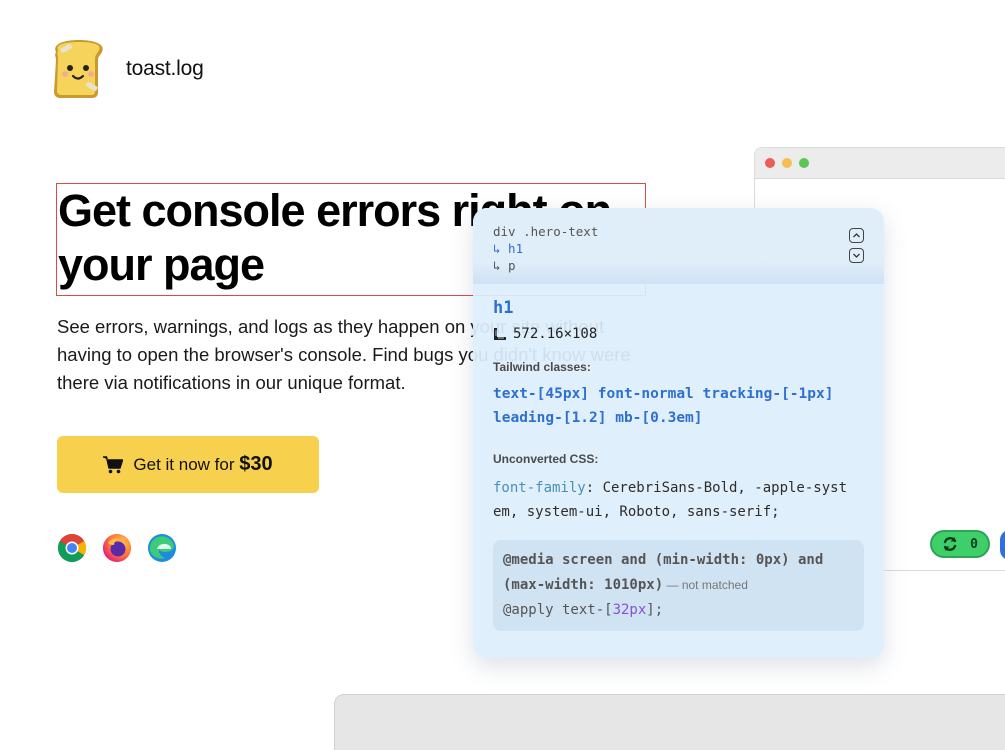 This screenshot has height=750, width=1005. I want to click on css-value-2: em, system-ui, Roboto, sans-serif;, so click(636, 512).